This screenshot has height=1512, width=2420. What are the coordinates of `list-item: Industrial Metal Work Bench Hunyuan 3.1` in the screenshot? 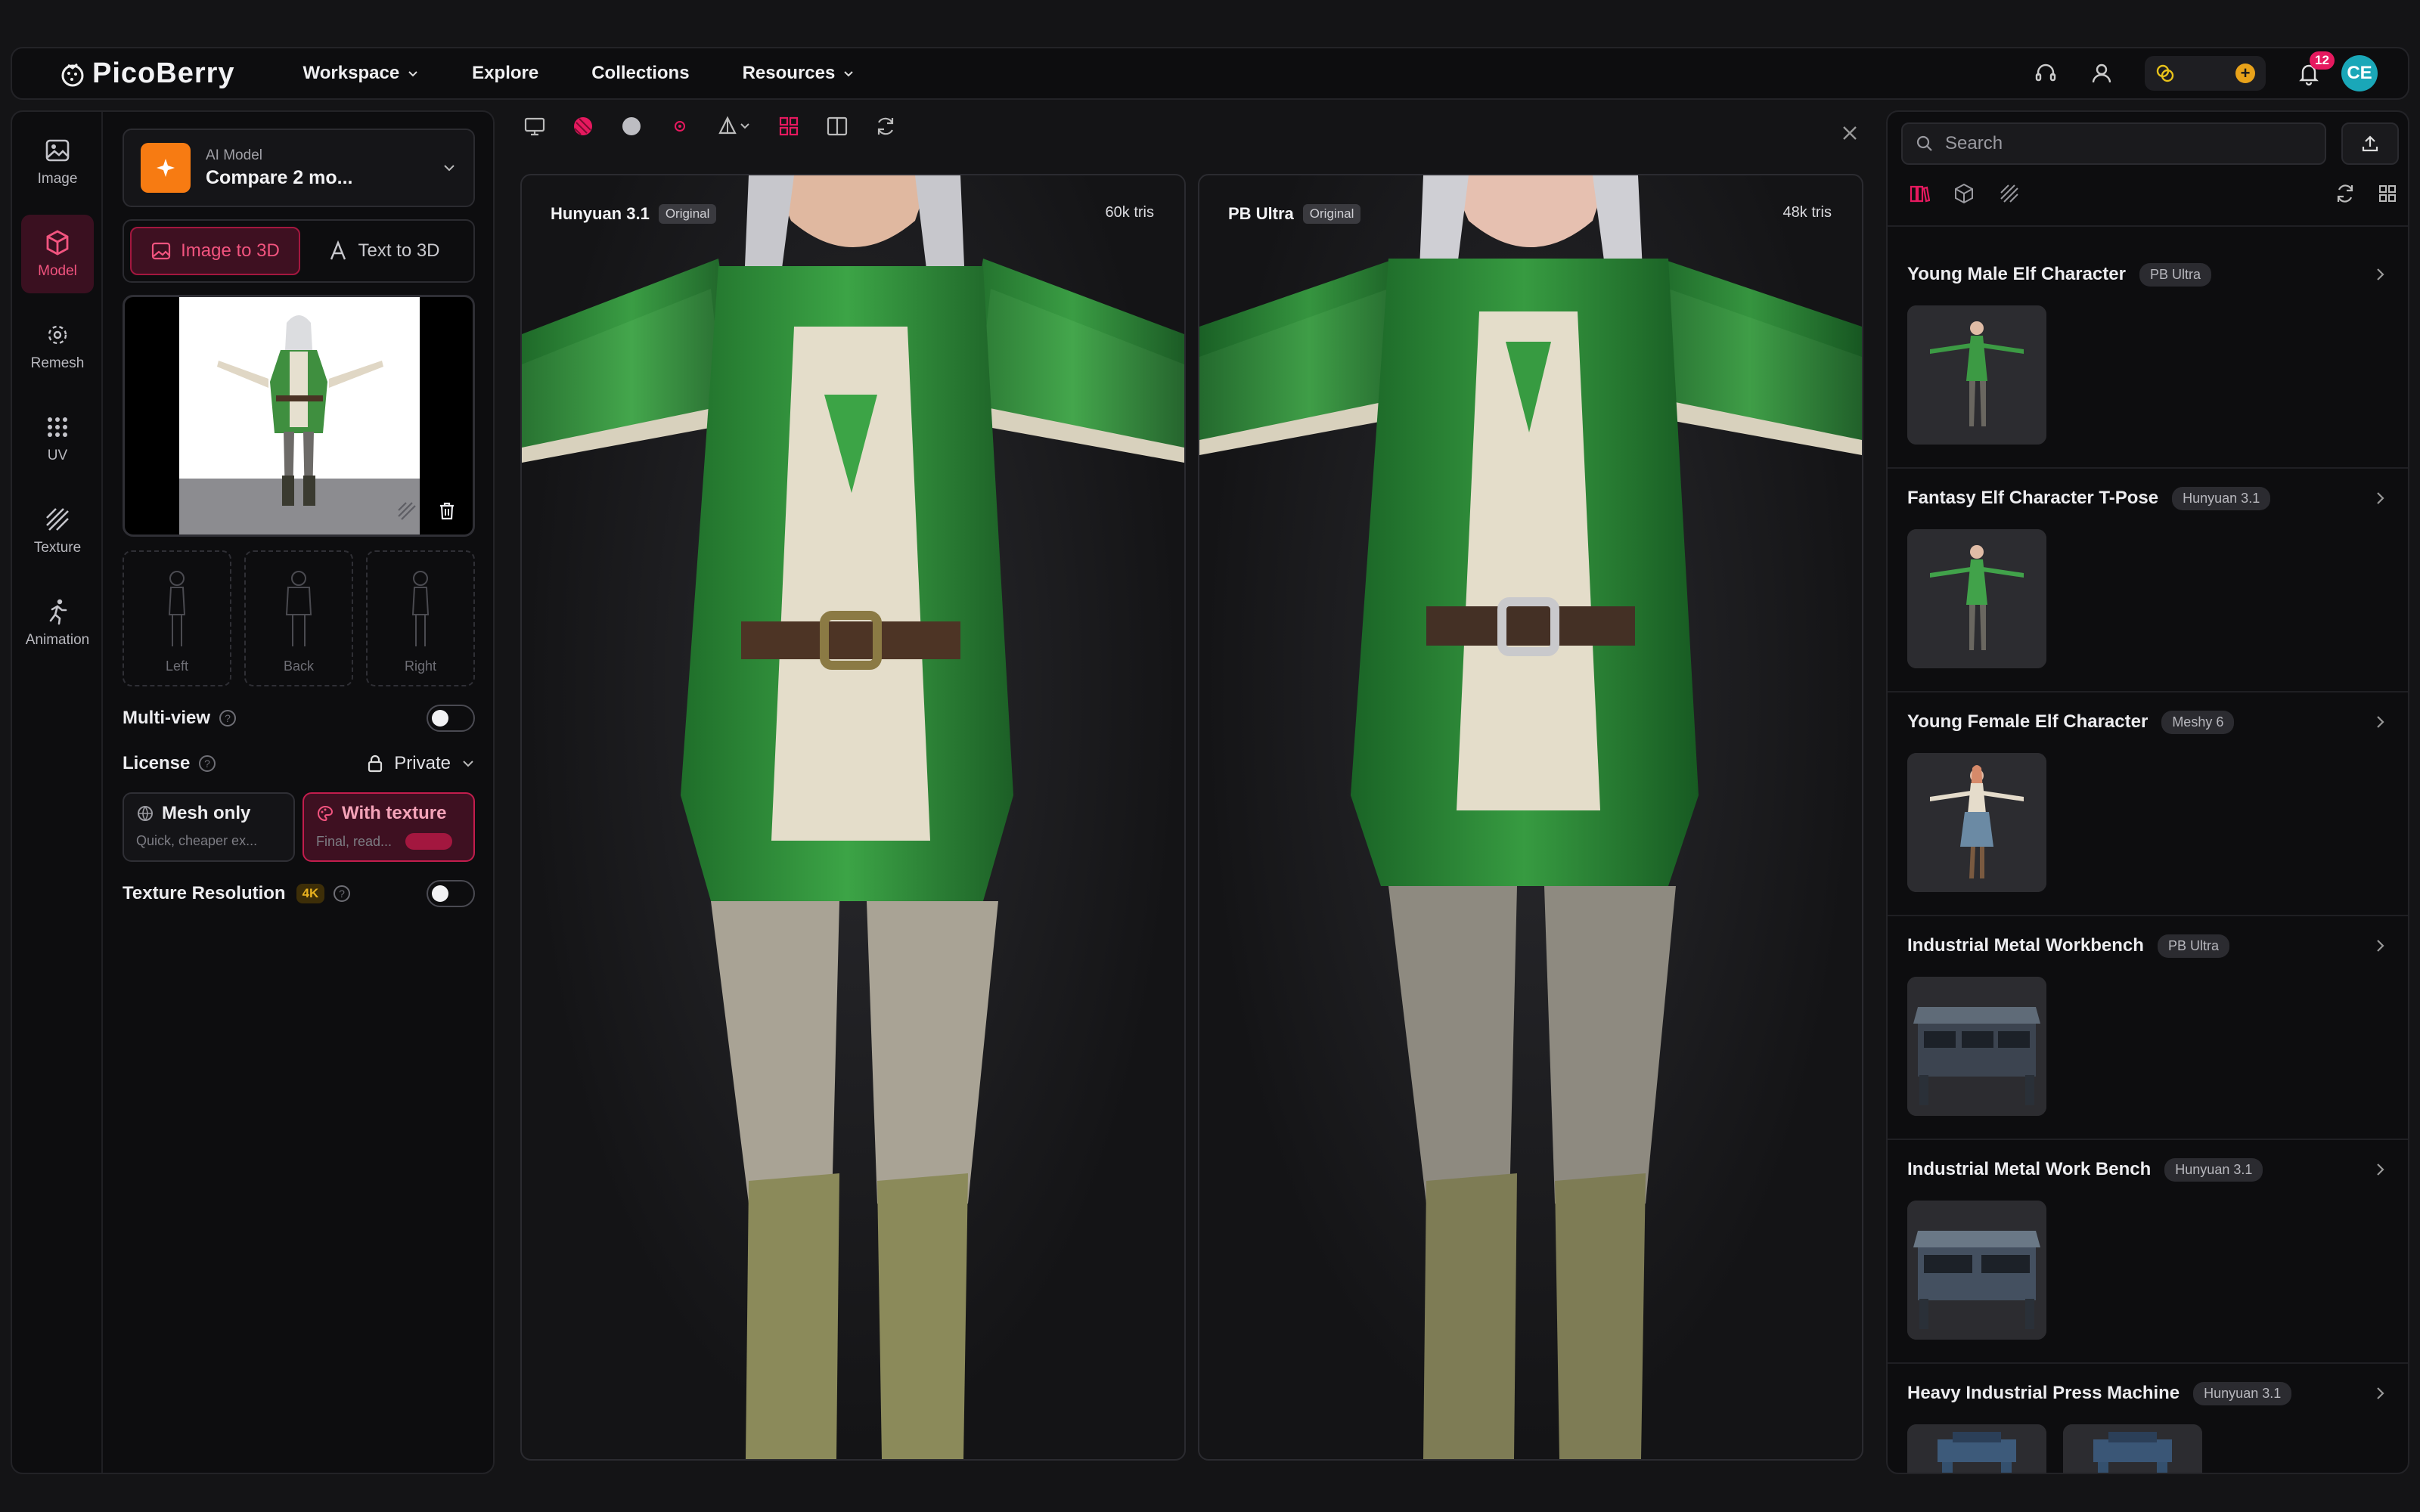 It's located at (2148, 1252).